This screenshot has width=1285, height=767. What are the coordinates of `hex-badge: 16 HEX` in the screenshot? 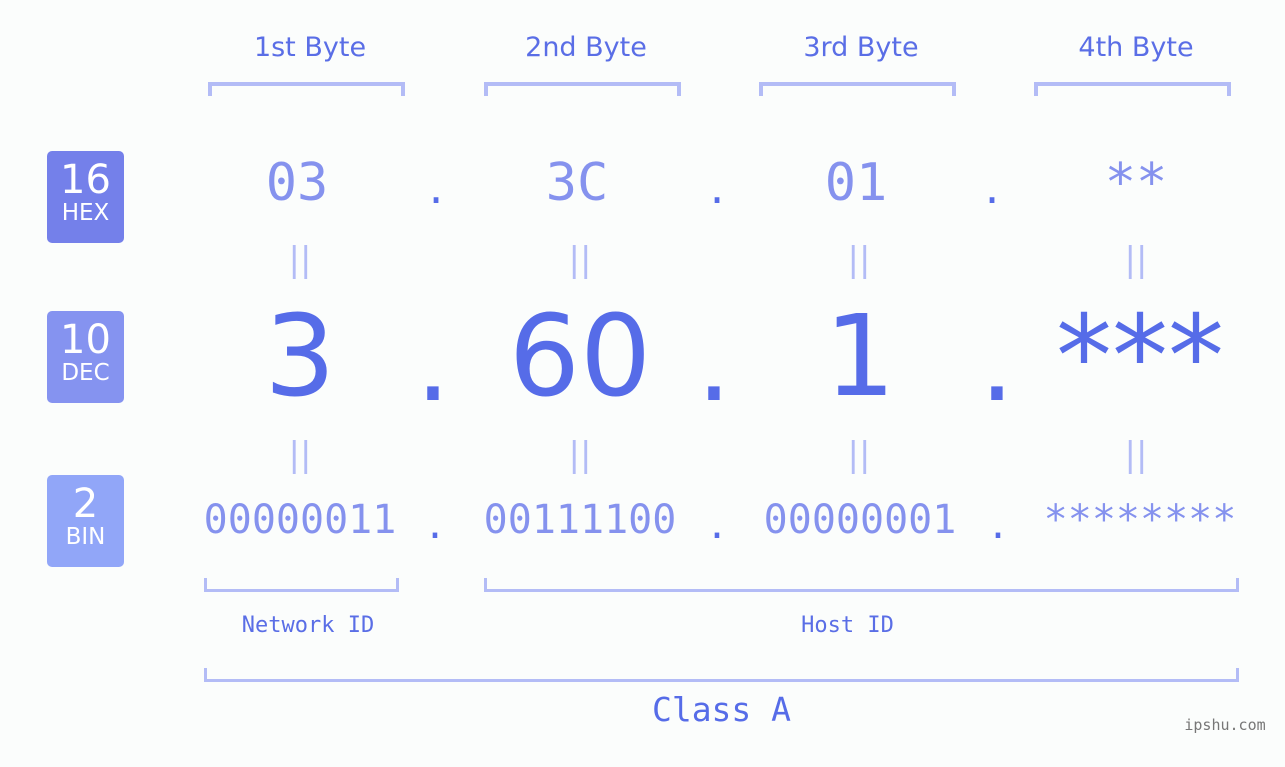 It's located at (85, 197).